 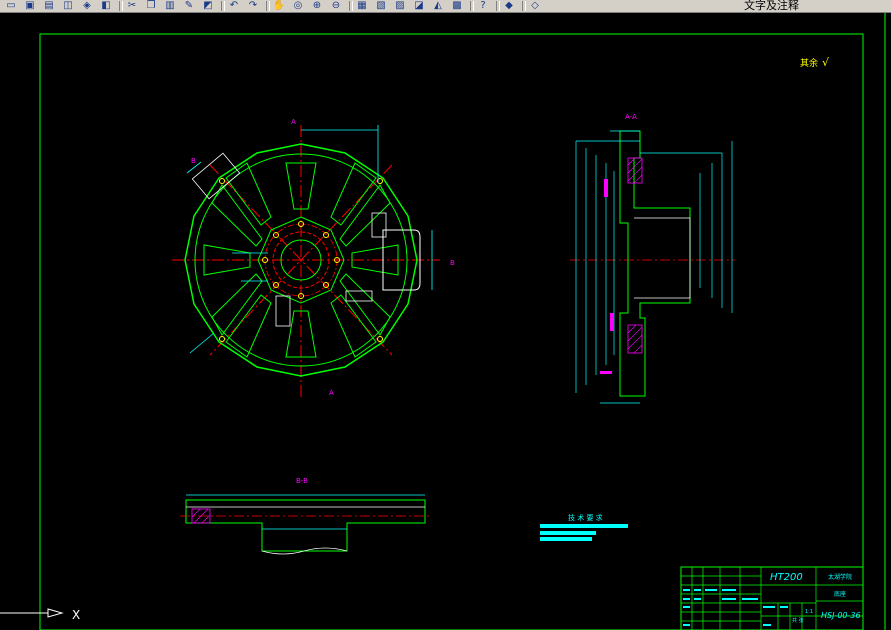 What do you see at coordinates (786, 577) in the screenshot?
I see `material-label: HT200` at bounding box center [786, 577].